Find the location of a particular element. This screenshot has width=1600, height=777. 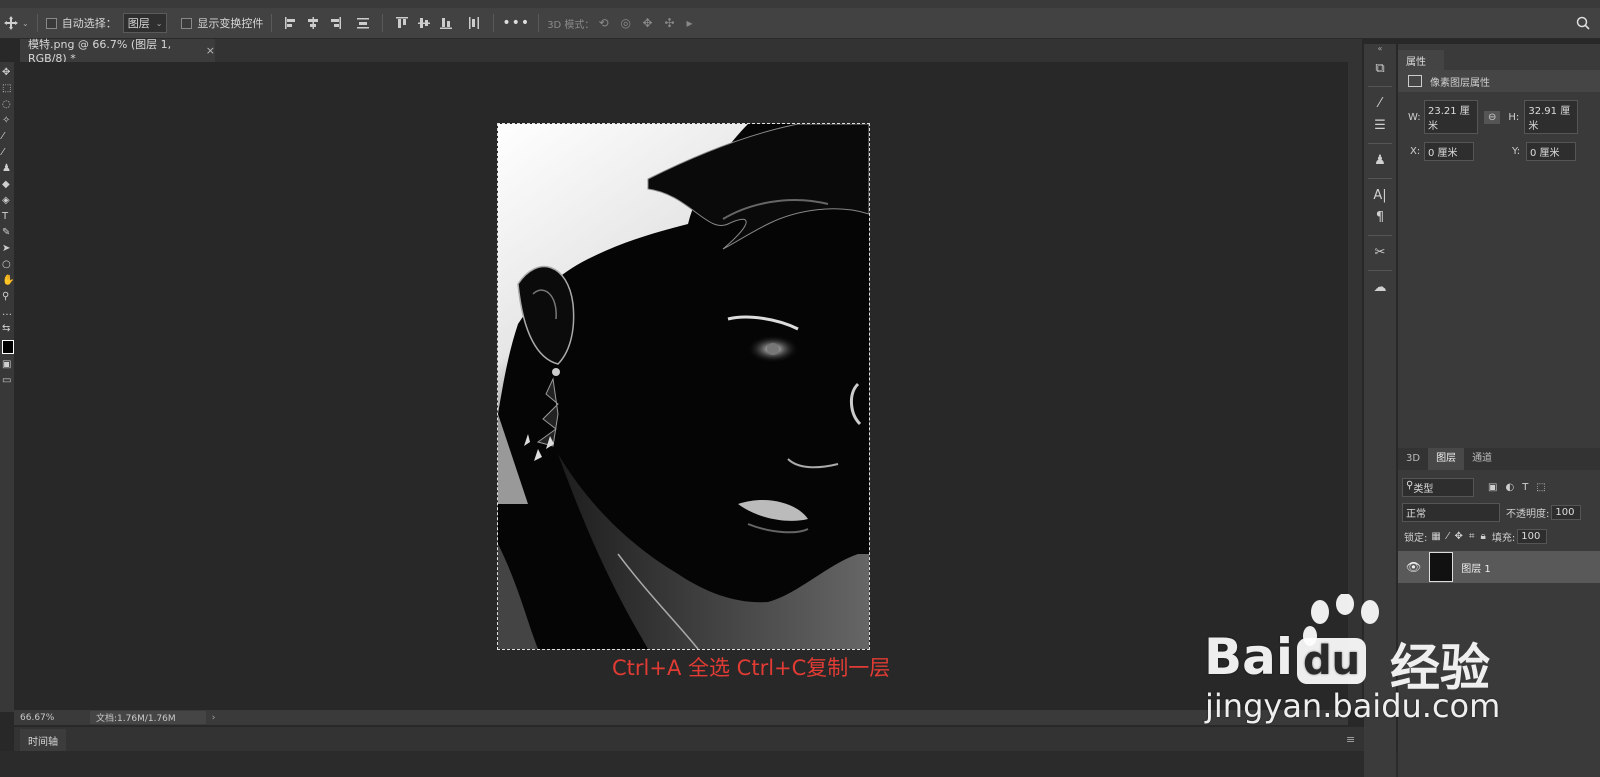

brush-tool-icon: ⁄ is located at coordinates (7, 153).